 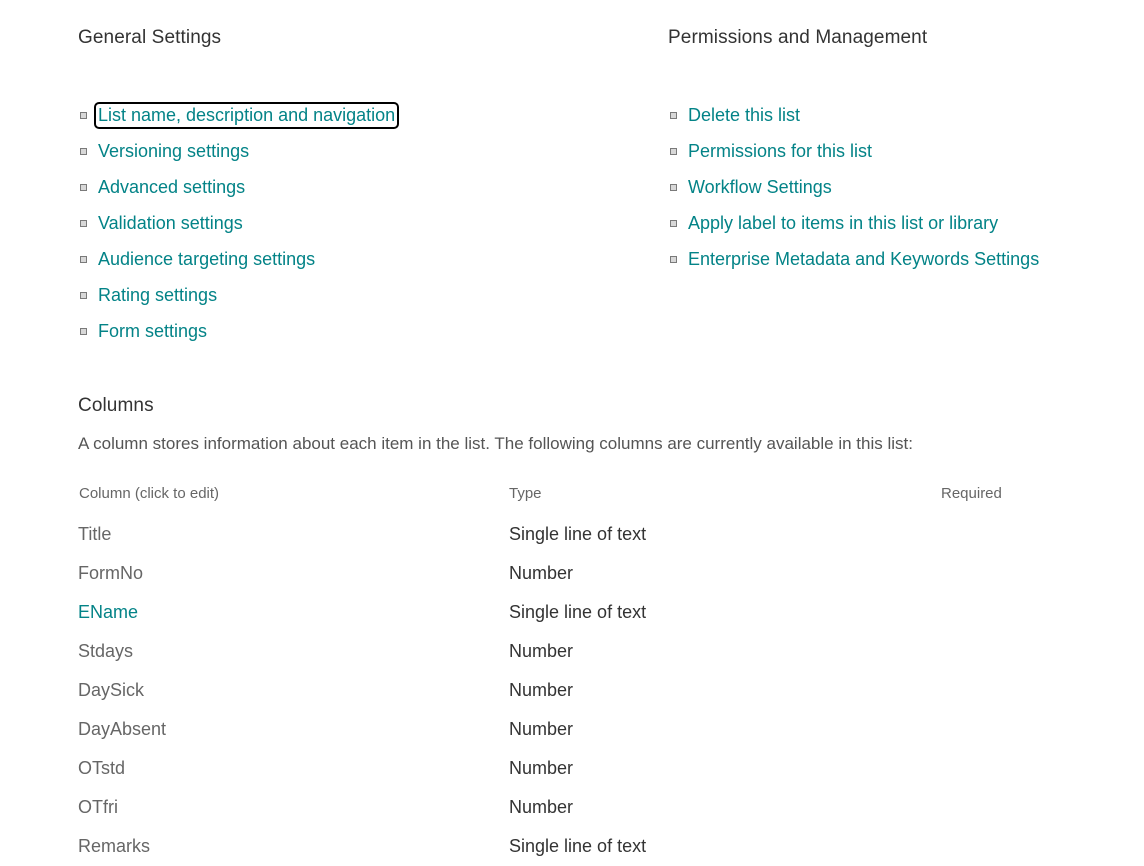 What do you see at coordinates (114, 846) in the screenshot?
I see `column-name-link: Remarks` at bounding box center [114, 846].